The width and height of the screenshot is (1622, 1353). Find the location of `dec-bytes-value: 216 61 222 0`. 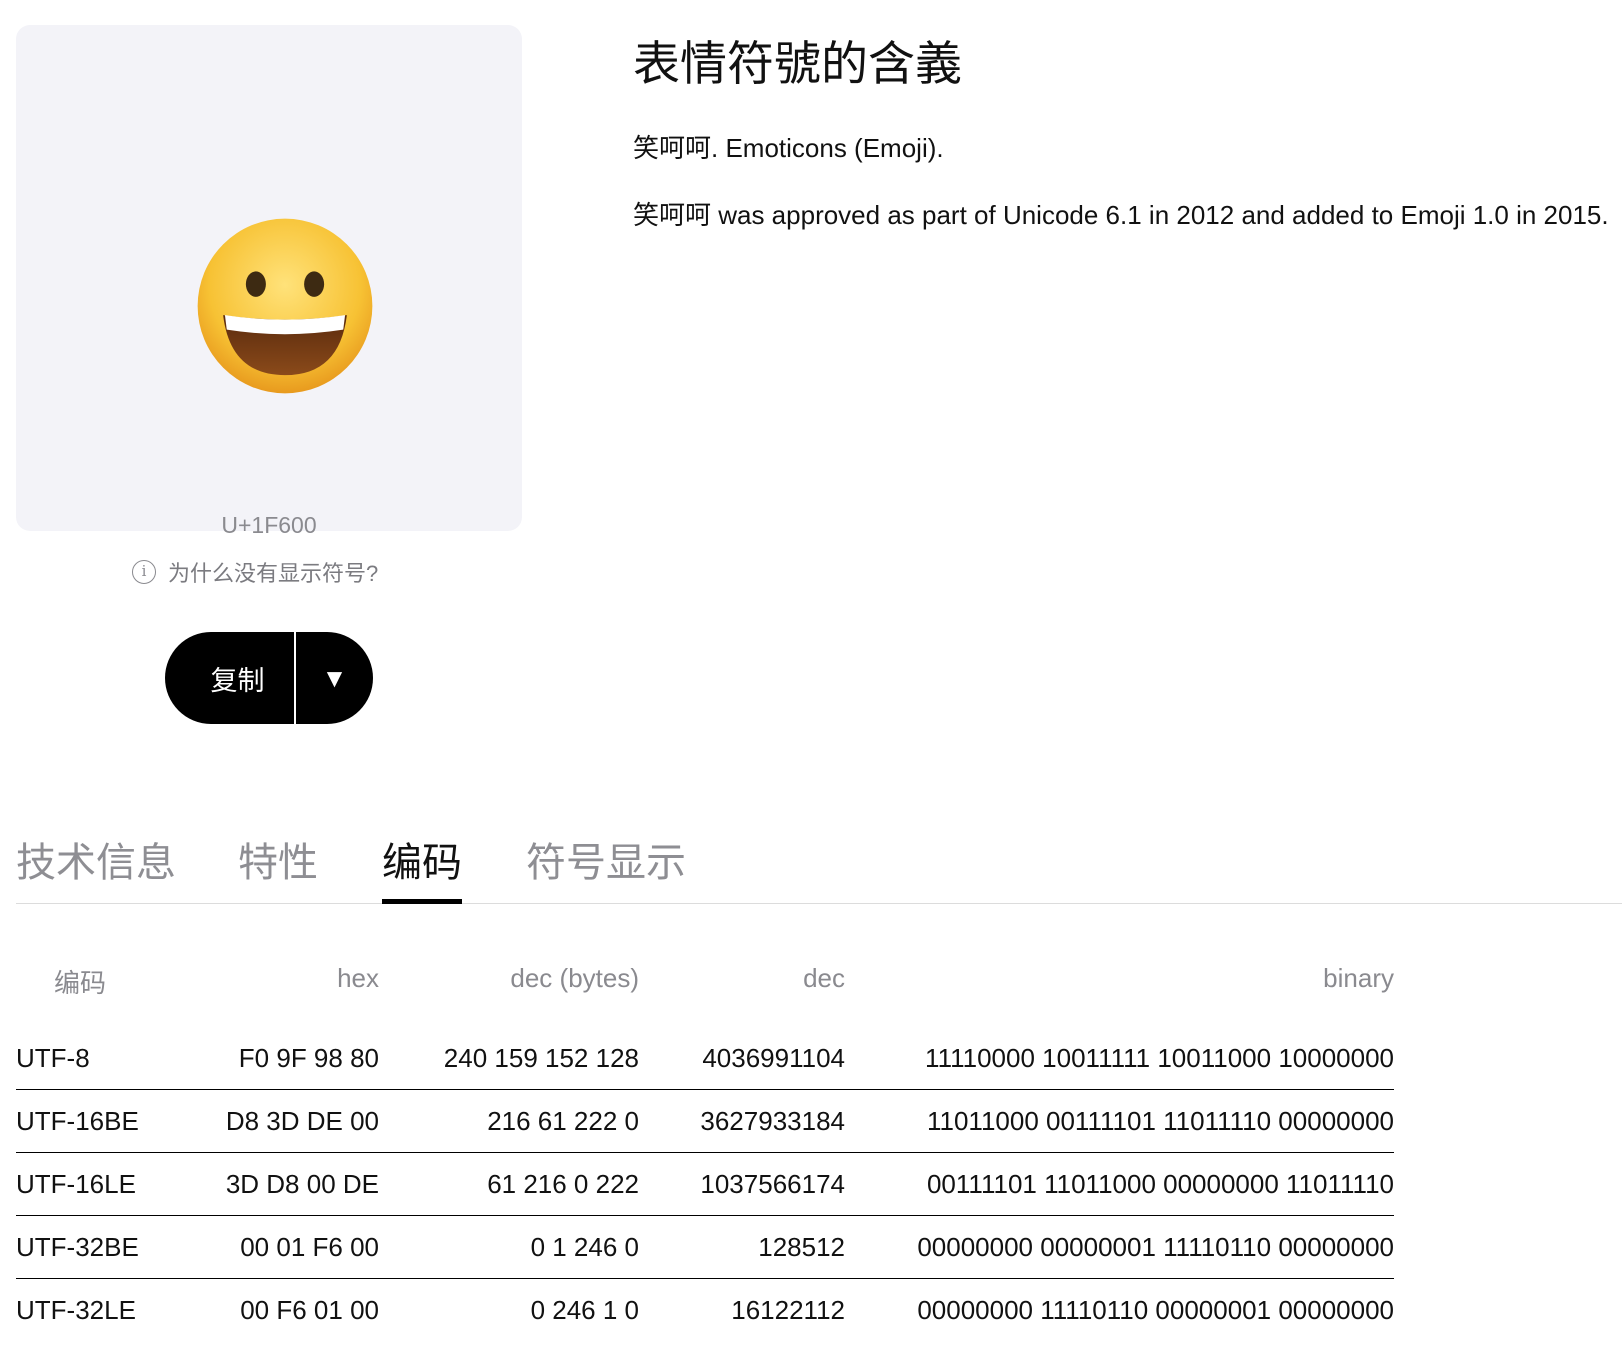

dec-bytes-value: 216 61 222 0 is located at coordinates (509, 1121).